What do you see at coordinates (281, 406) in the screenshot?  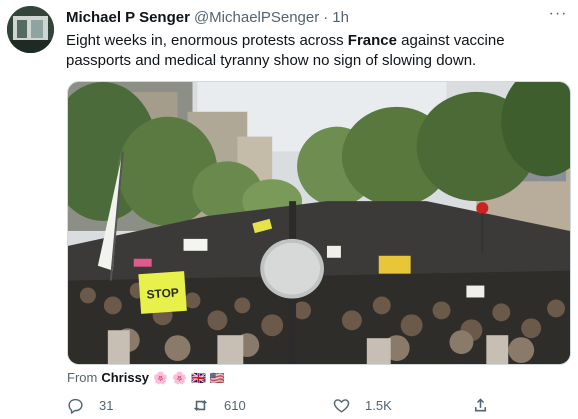 I see `tweet-actions: 31 610 1.5K` at bounding box center [281, 406].